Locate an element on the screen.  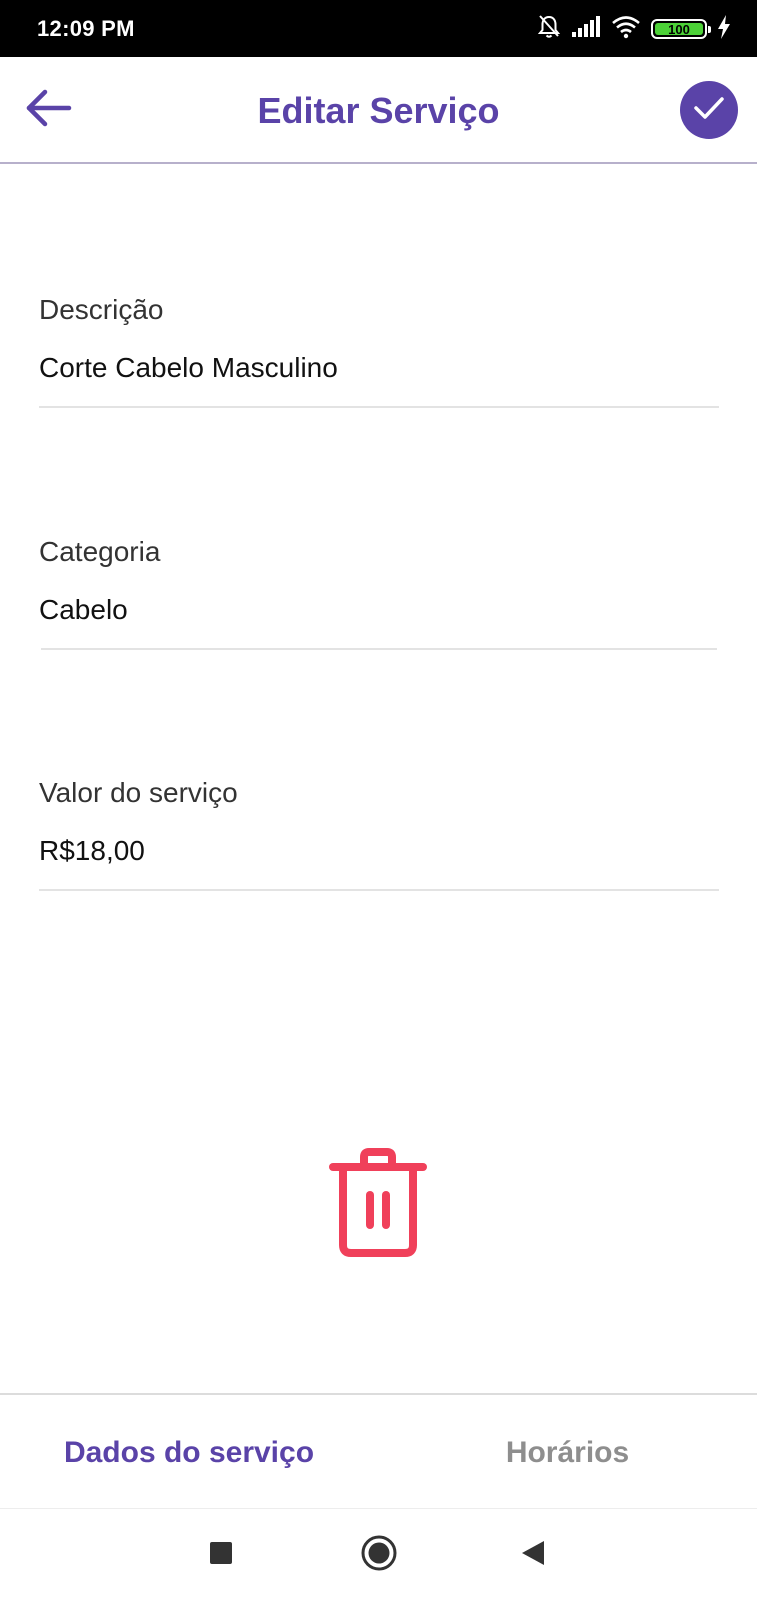
delete-button is located at coordinates (378, 1205).